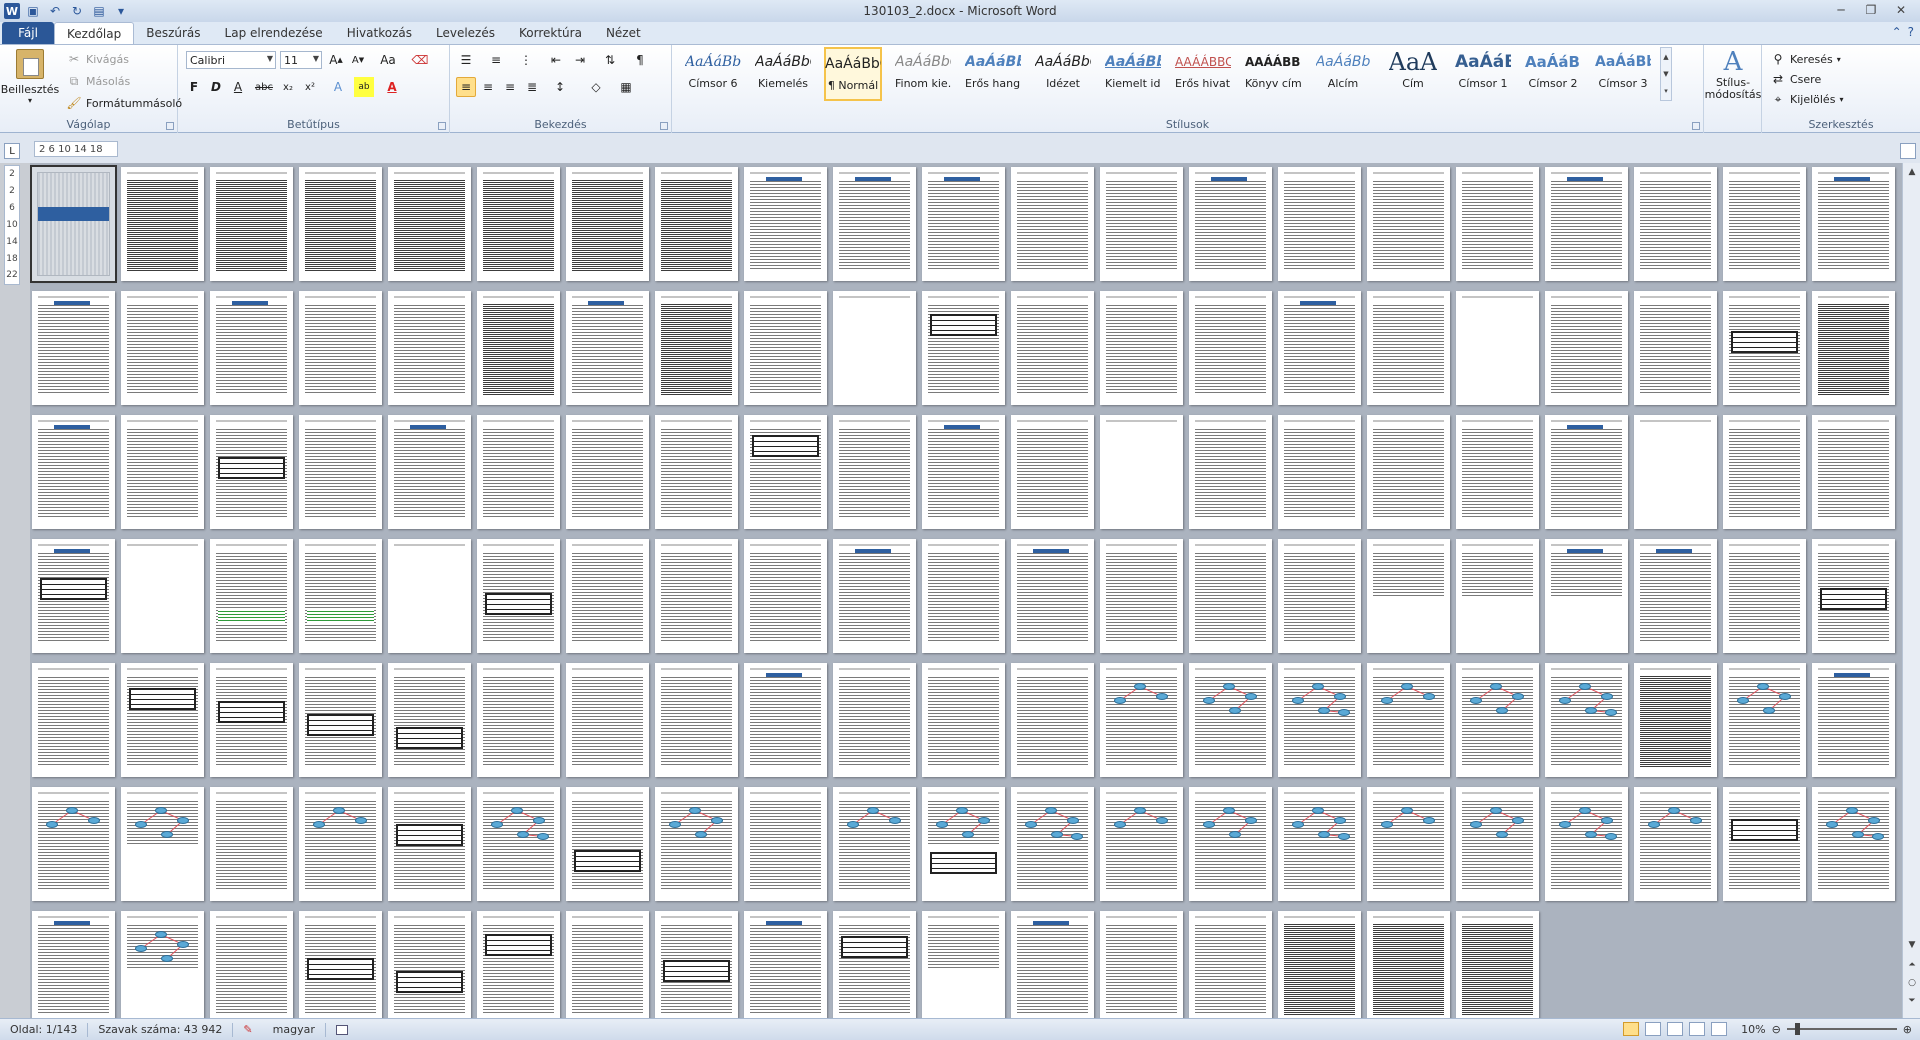 The image size is (1920, 1040). I want to click on copy-button: ⧉ Másolás, so click(98, 81).